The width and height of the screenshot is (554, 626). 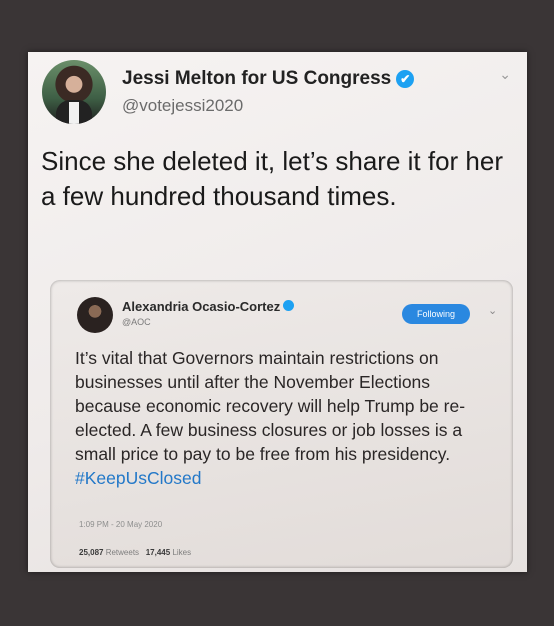 I want to click on author-handle: @votejessi2020, so click(x=182, y=106).